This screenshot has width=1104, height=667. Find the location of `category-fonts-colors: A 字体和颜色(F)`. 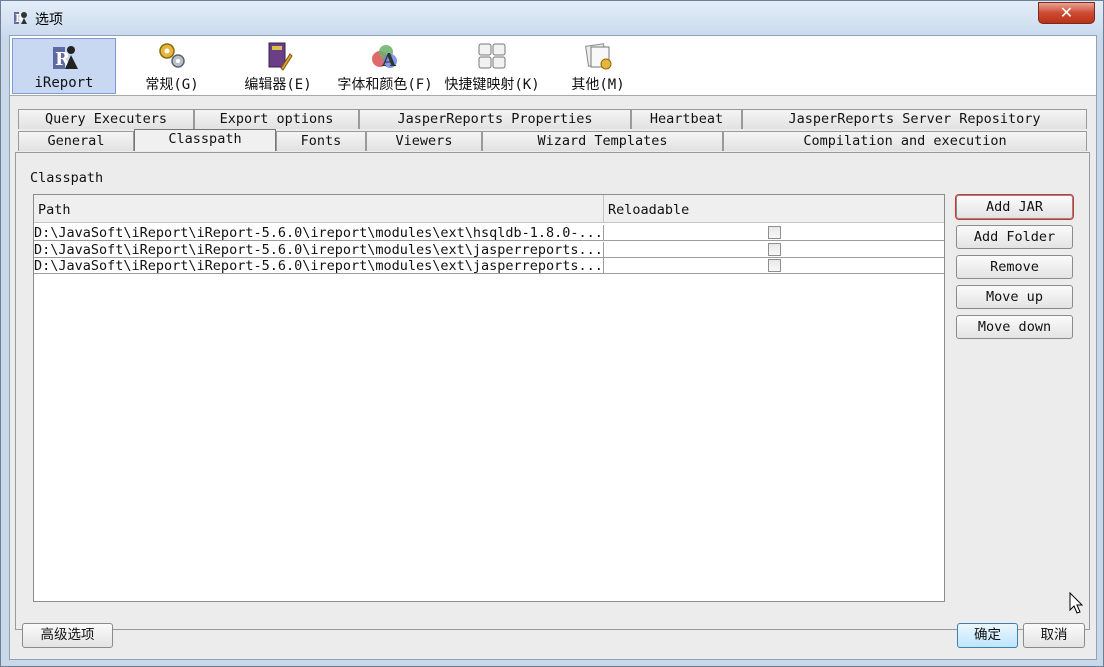

category-fonts-colors: A 字体和颜色(F) is located at coordinates (385, 66).